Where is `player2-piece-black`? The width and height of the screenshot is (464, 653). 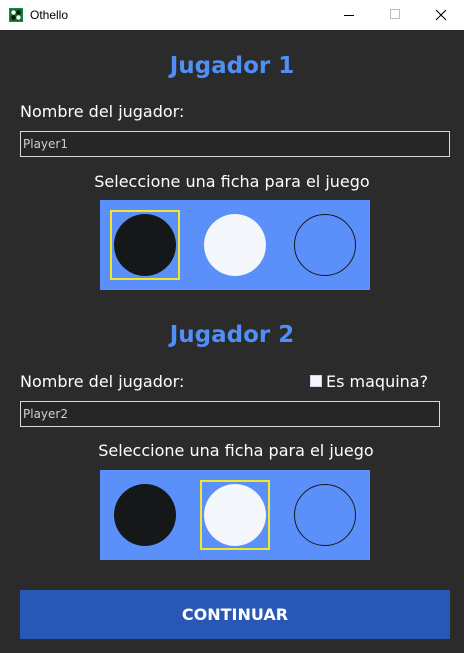
player2-piece-black is located at coordinates (145, 515).